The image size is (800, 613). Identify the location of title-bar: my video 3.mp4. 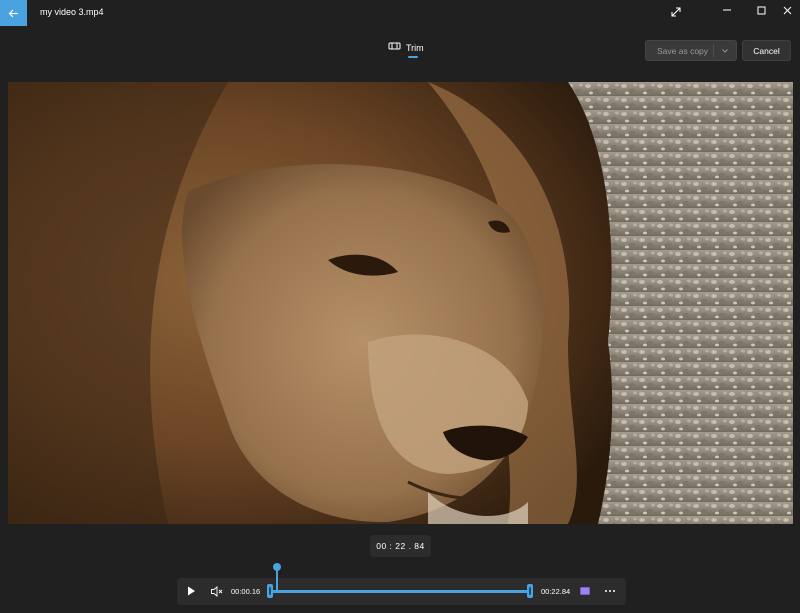
(400, 13).